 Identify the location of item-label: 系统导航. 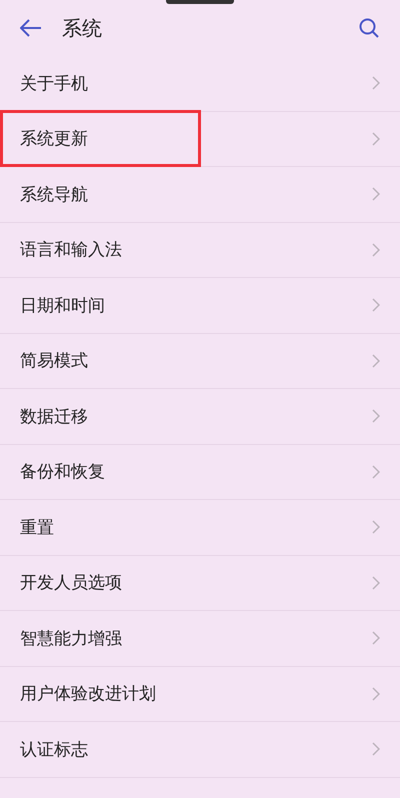
(54, 195).